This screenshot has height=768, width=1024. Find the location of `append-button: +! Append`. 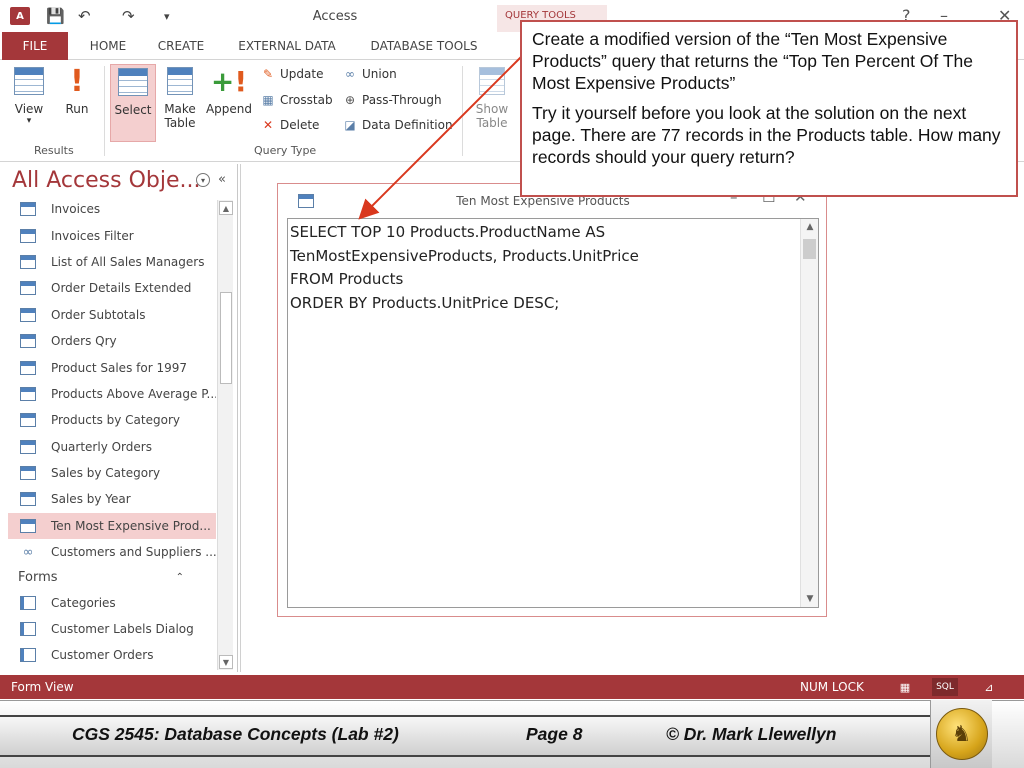

append-button: +! Append is located at coordinates (229, 103).